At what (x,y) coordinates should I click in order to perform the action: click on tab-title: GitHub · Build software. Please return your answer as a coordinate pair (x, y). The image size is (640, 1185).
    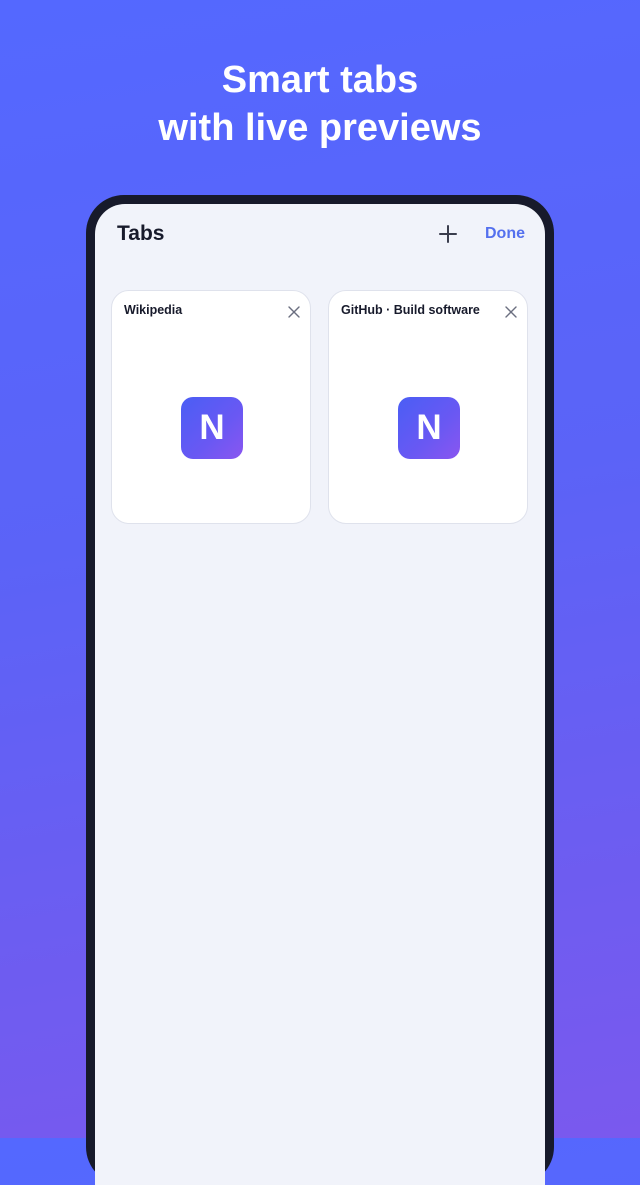
    Looking at the image, I should click on (410, 310).